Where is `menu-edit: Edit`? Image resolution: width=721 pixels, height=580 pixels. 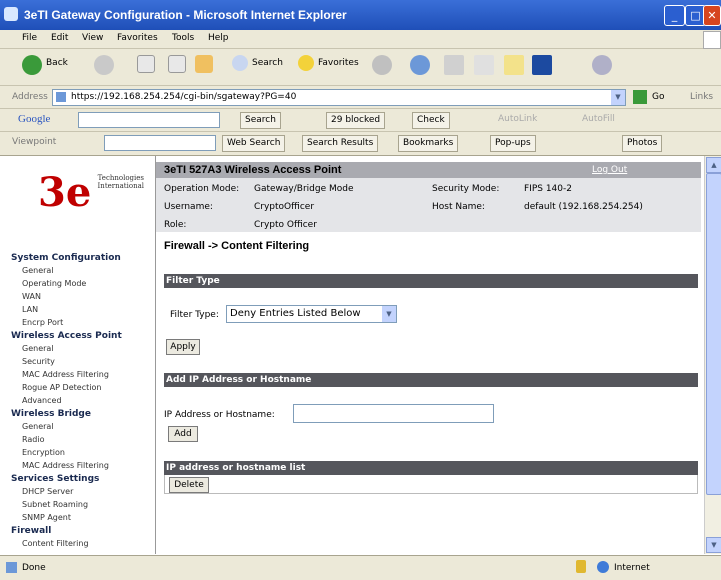
menu-edit: Edit is located at coordinates (59, 38).